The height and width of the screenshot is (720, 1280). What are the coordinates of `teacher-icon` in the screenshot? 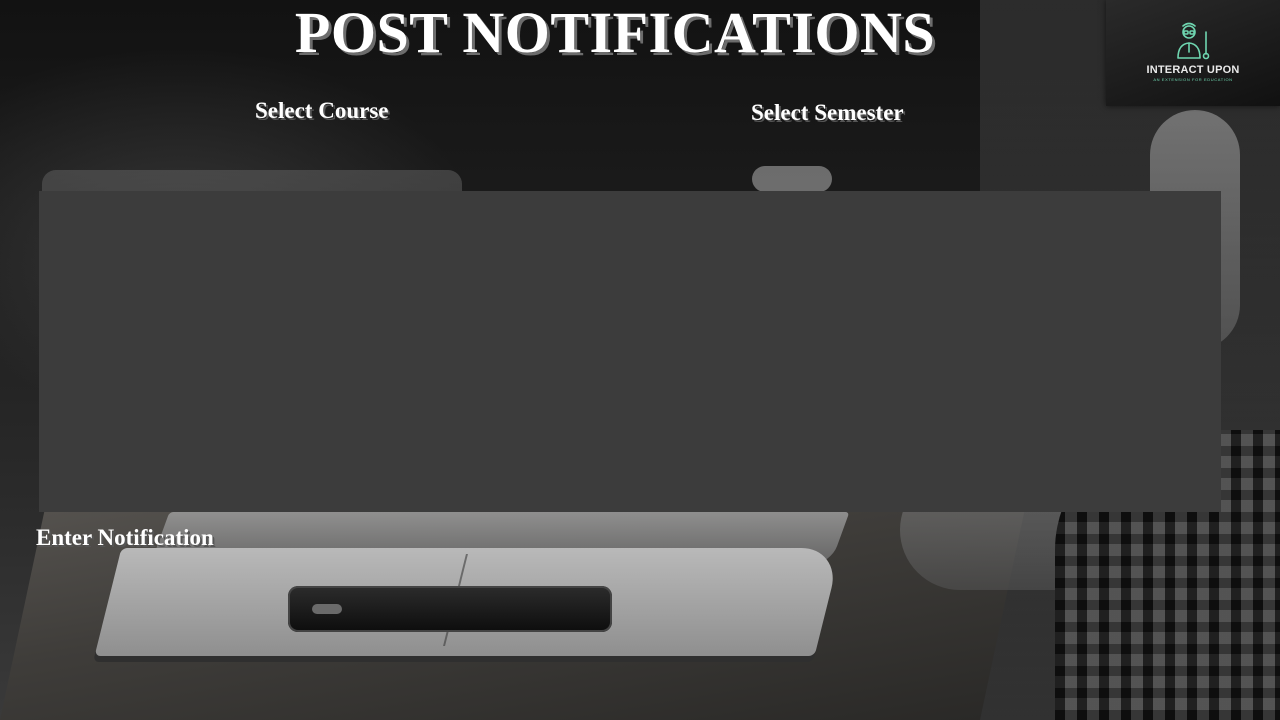 It's located at (1193, 41).